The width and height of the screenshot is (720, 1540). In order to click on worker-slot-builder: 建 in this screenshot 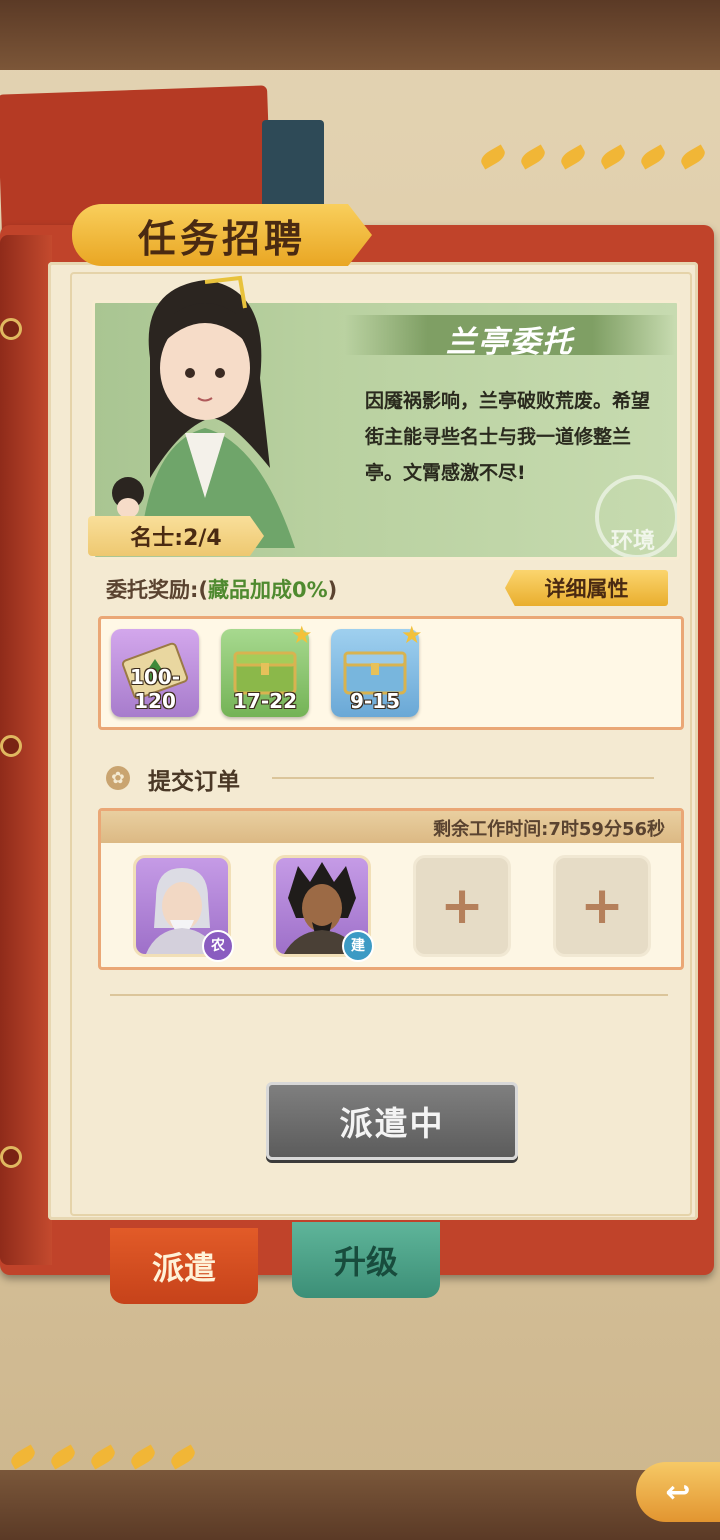, I will do `click(323, 908)`.